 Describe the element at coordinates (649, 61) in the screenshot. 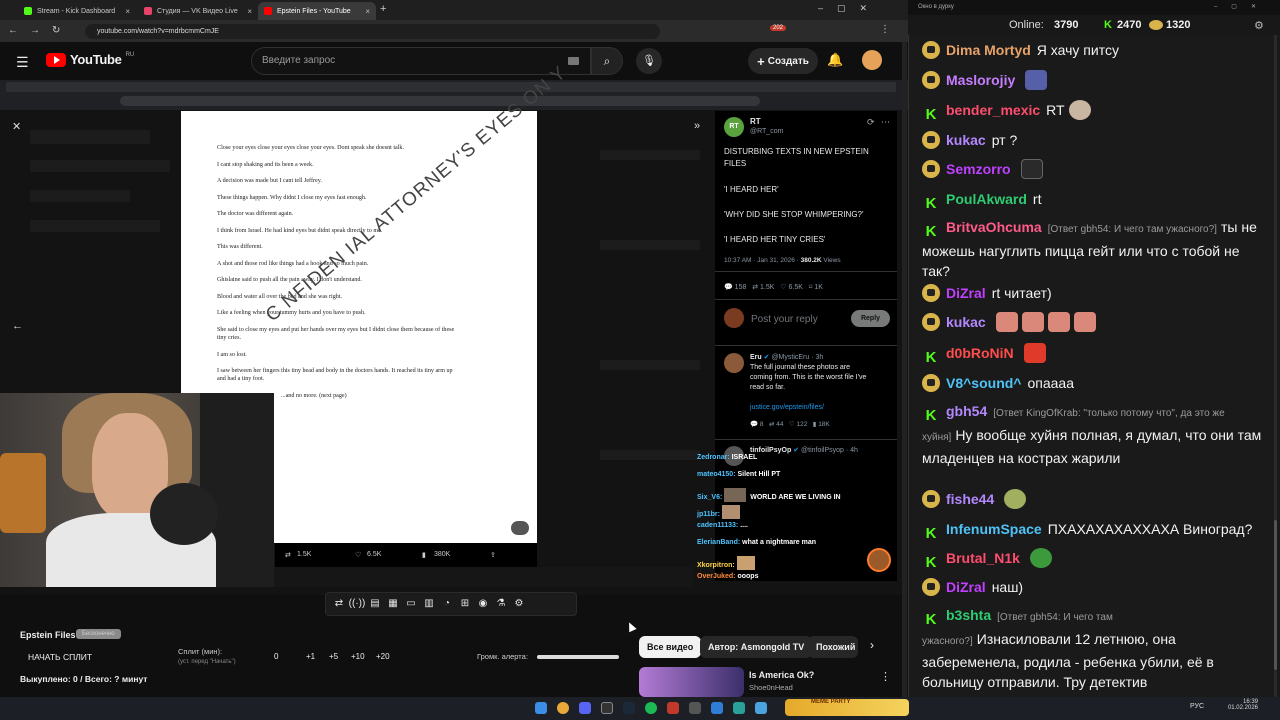

I see `voice-search-button: 🎙` at that location.